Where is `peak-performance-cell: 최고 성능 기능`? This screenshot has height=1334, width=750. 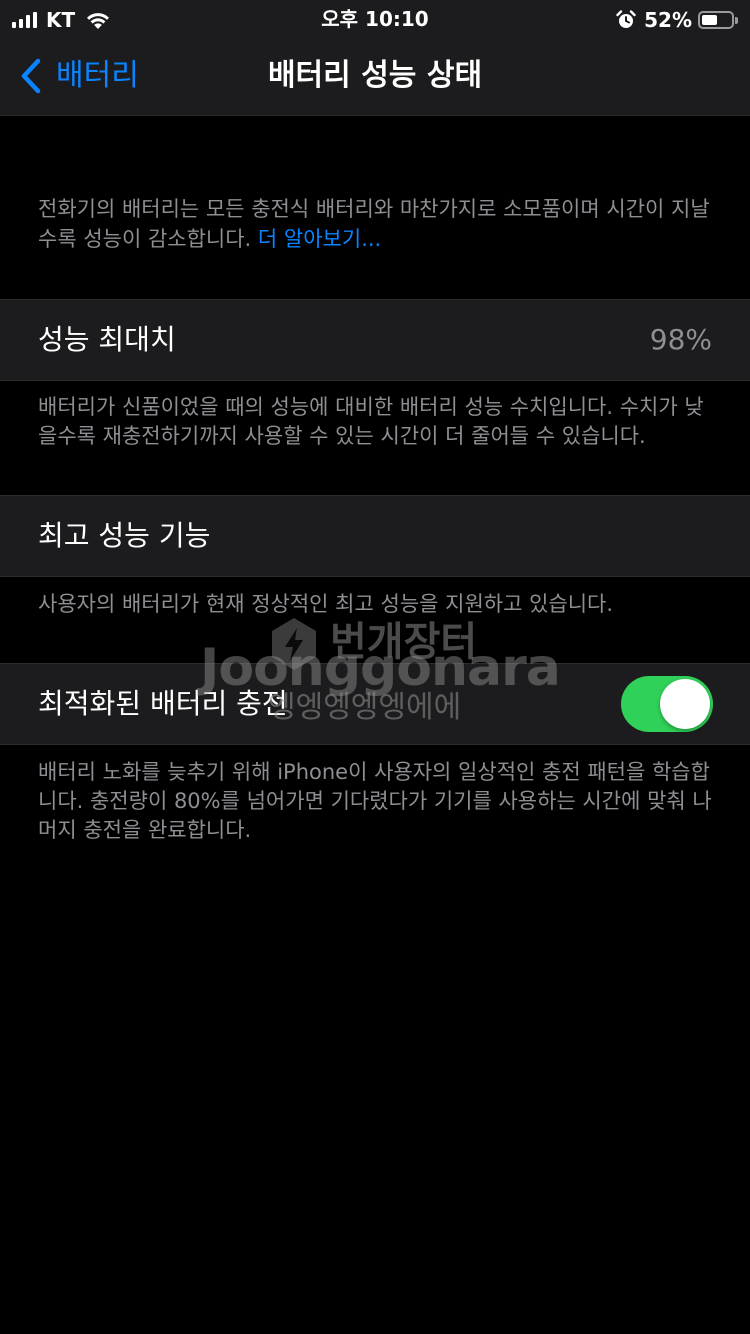 peak-performance-cell: 최고 성능 기능 is located at coordinates (375, 536).